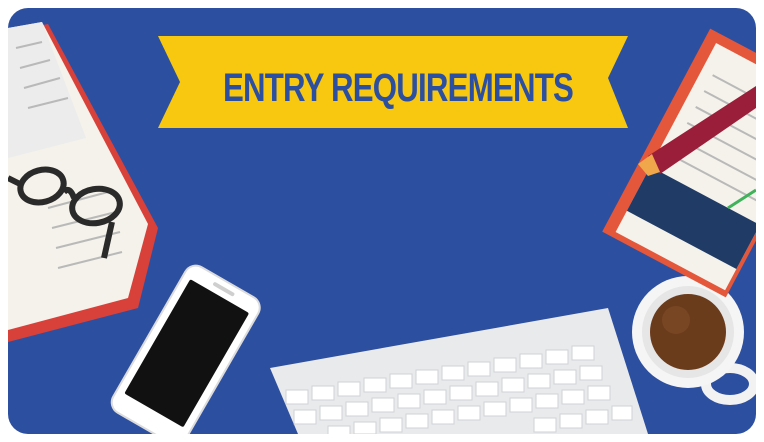  I want to click on book-icon, so click(83, 182).